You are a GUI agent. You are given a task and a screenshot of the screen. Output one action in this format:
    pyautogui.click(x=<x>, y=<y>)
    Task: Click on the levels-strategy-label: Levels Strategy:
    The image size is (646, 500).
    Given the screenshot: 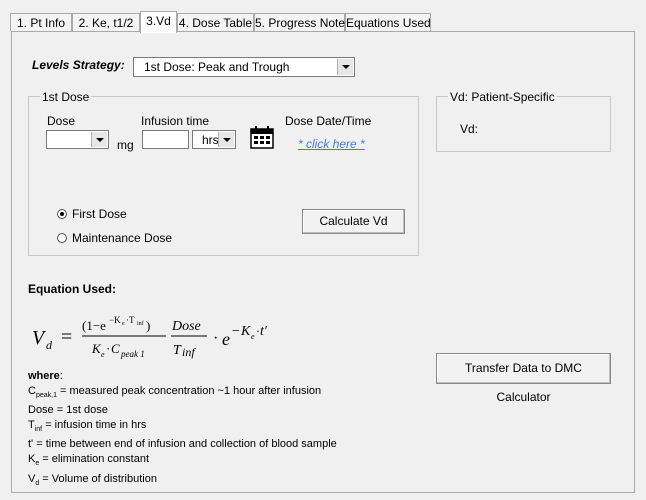 What is the action you would take?
    pyautogui.click(x=78, y=65)
    